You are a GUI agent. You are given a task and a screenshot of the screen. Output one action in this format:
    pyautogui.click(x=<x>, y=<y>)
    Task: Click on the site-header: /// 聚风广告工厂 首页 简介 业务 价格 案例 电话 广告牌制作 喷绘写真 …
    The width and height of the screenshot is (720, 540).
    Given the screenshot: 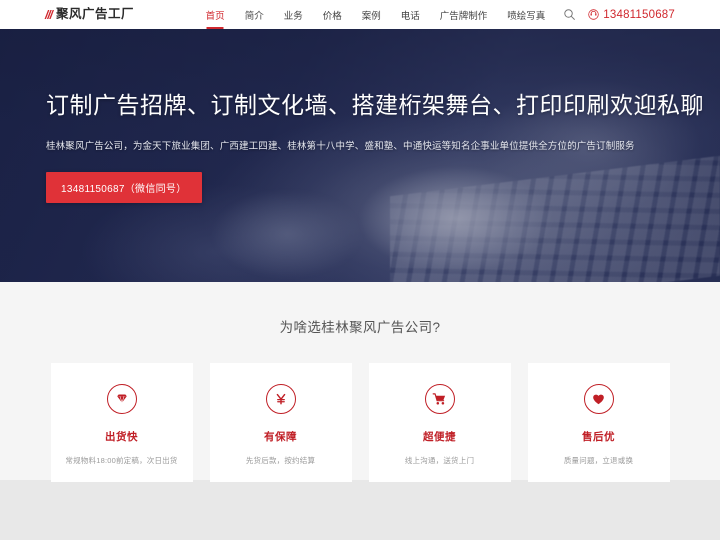 What is the action you would take?
    pyautogui.click(x=360, y=14)
    